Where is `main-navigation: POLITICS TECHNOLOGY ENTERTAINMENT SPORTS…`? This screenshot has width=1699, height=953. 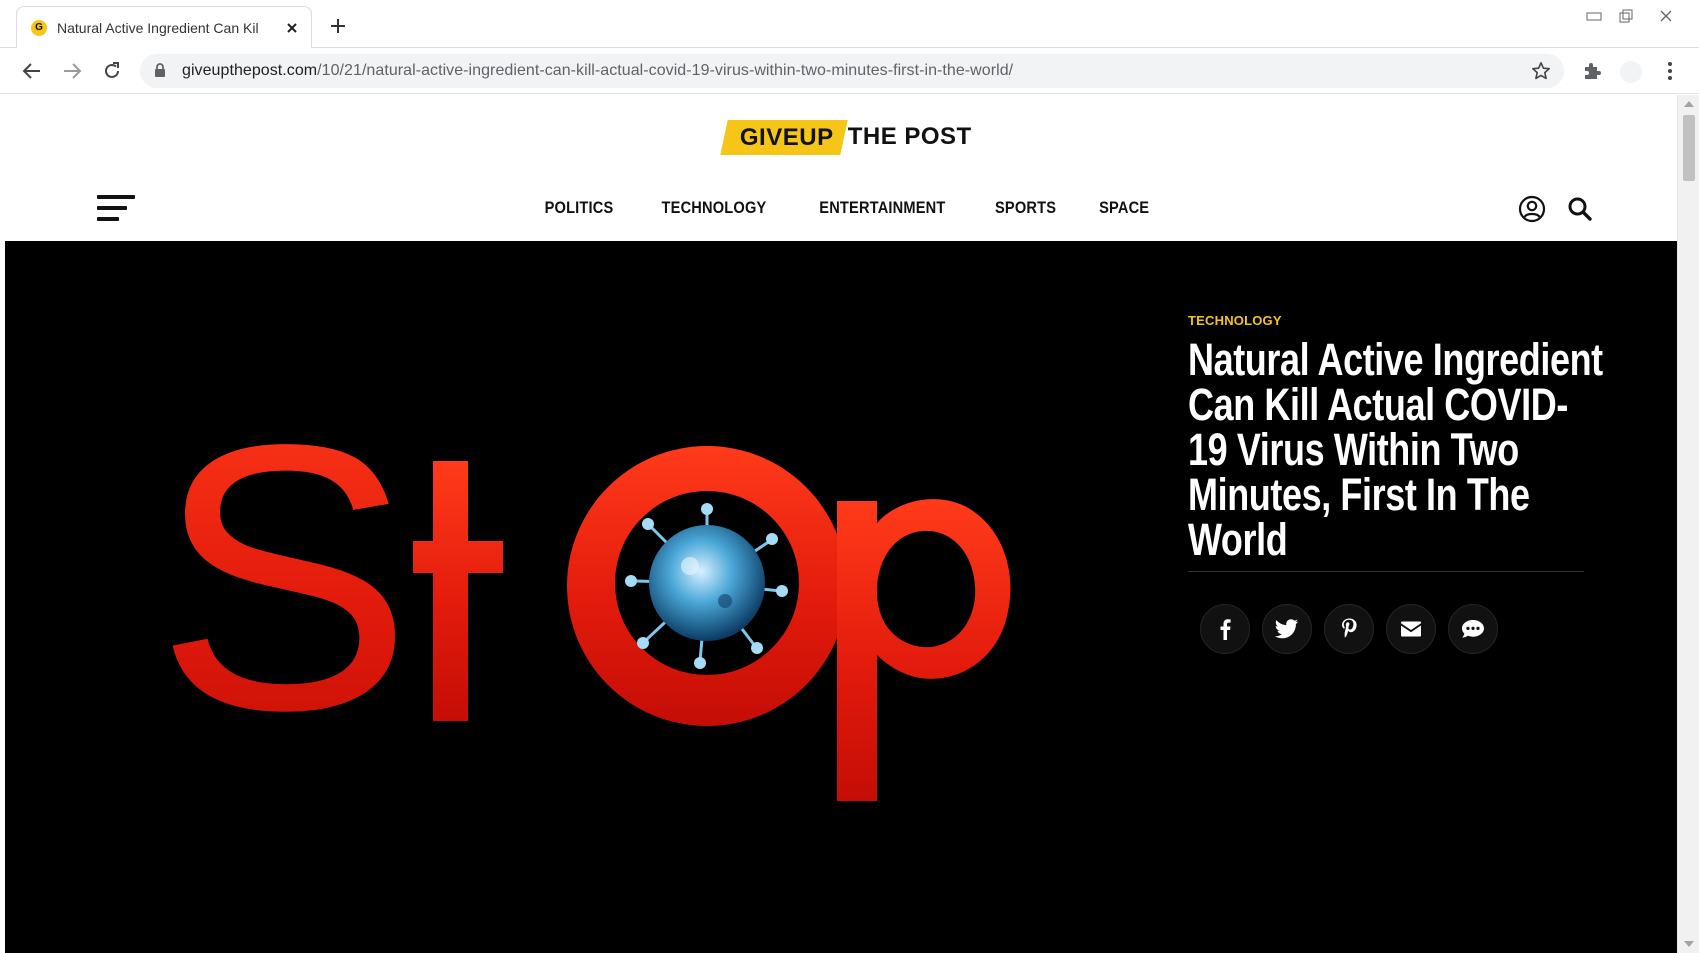 main-navigation: POLITICS TECHNOLOGY ENTERTAINMENT SPORTS… is located at coordinates (841, 208).